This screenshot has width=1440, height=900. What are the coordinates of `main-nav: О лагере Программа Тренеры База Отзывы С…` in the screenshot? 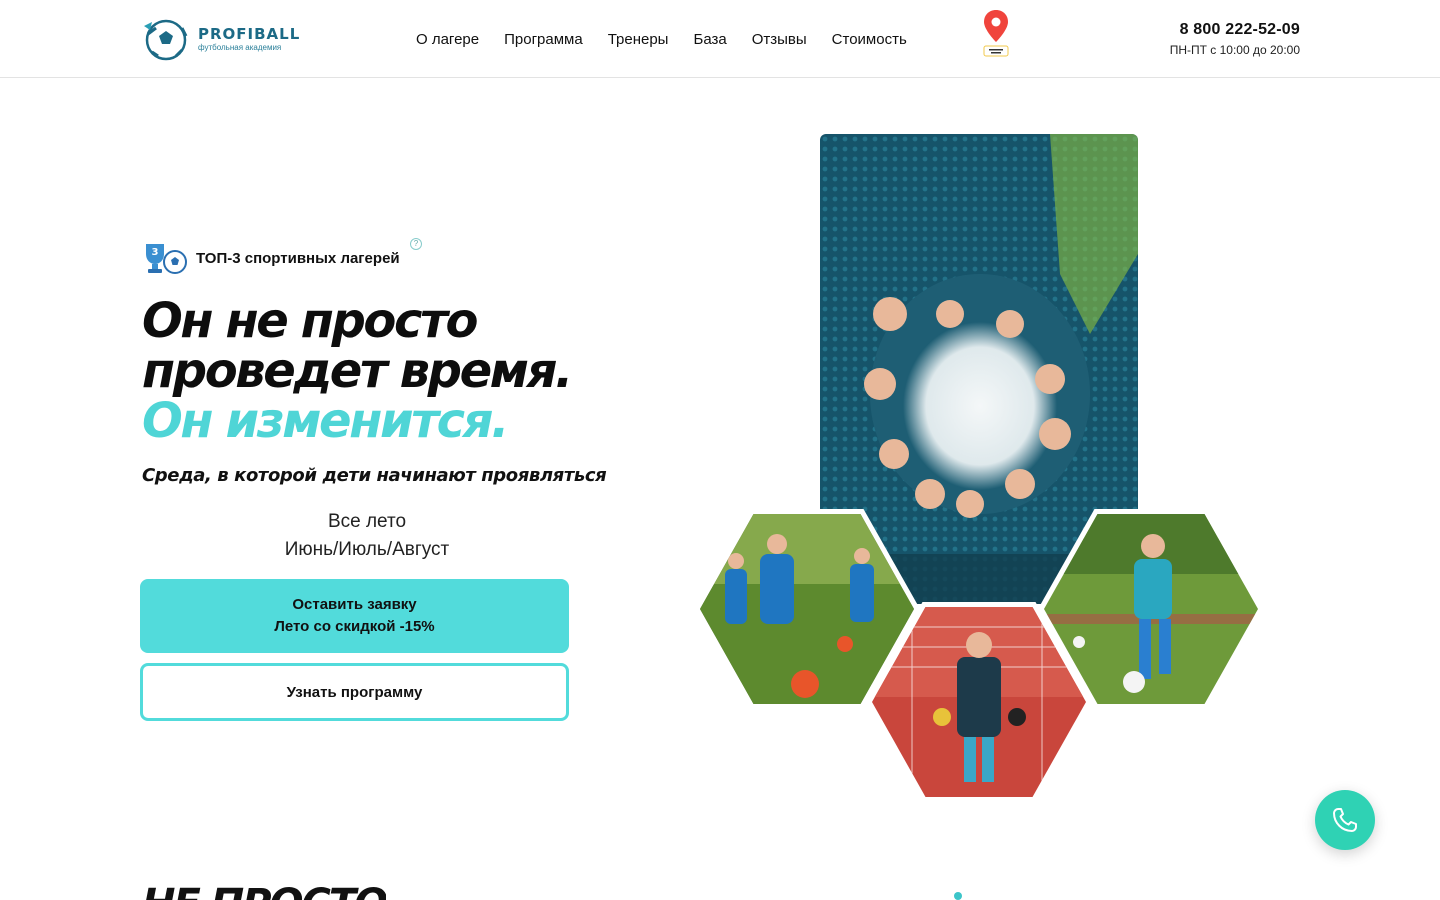 It's located at (661, 40).